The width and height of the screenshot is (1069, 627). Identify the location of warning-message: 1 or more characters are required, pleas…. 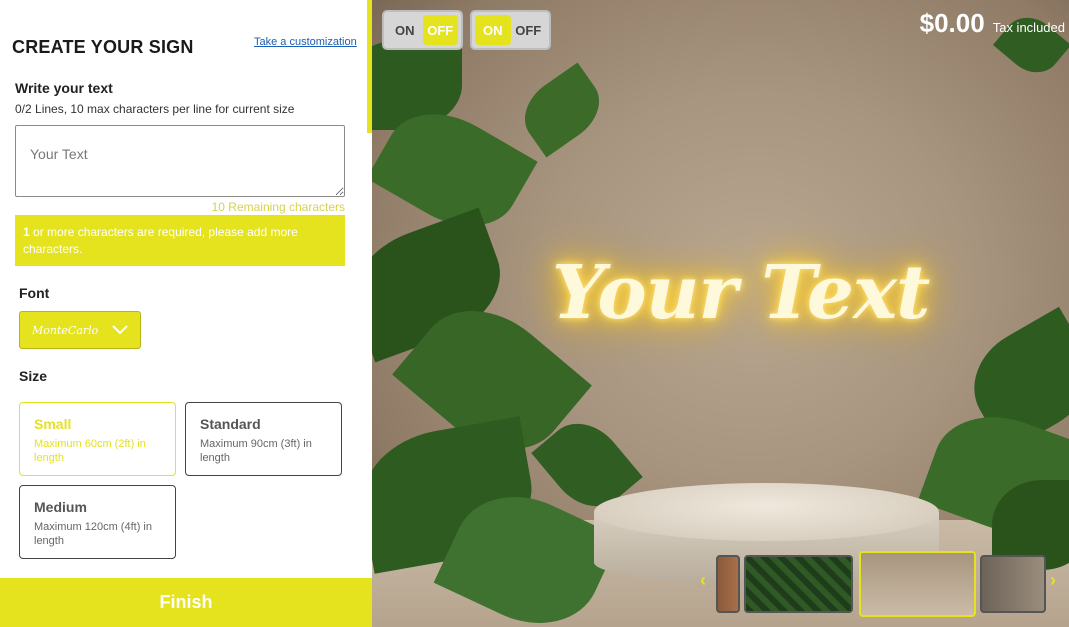
(180, 240).